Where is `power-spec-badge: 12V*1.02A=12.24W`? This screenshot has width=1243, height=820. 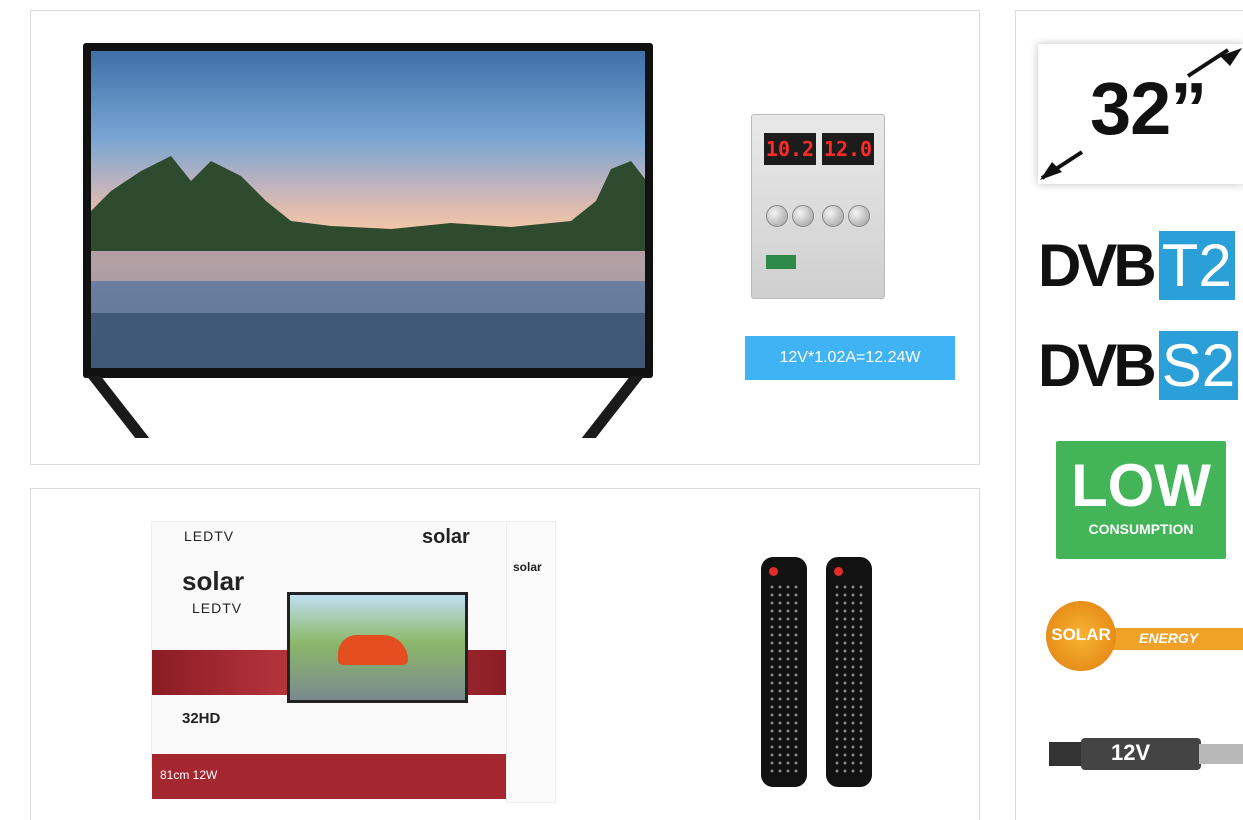
power-spec-badge: 12V*1.02A=12.24W is located at coordinates (850, 358).